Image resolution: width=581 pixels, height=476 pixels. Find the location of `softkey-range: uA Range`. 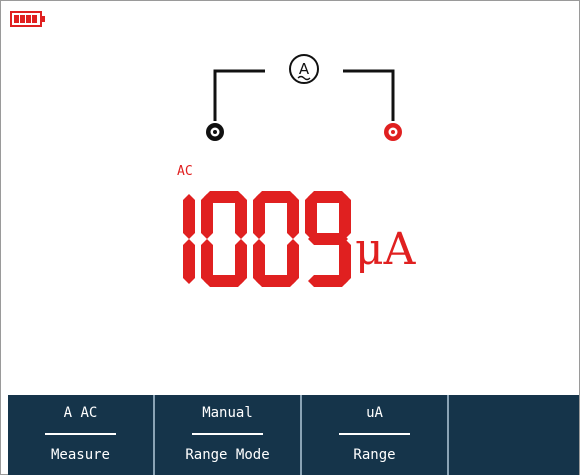

softkey-range: uA Range is located at coordinates (375, 435).